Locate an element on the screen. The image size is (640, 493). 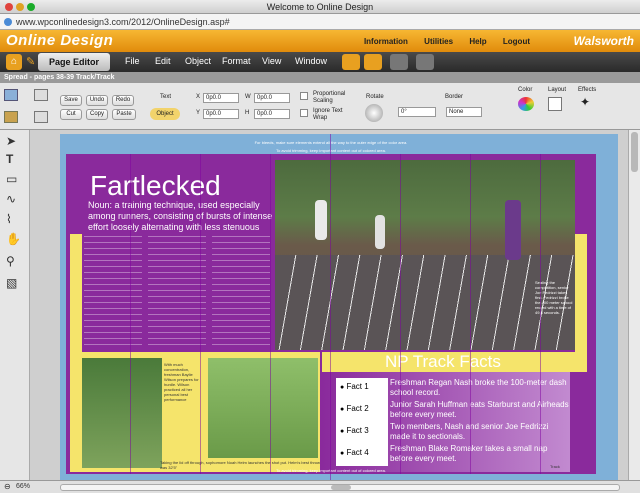
edit-menu: Edit is located at coordinates (163, 61).